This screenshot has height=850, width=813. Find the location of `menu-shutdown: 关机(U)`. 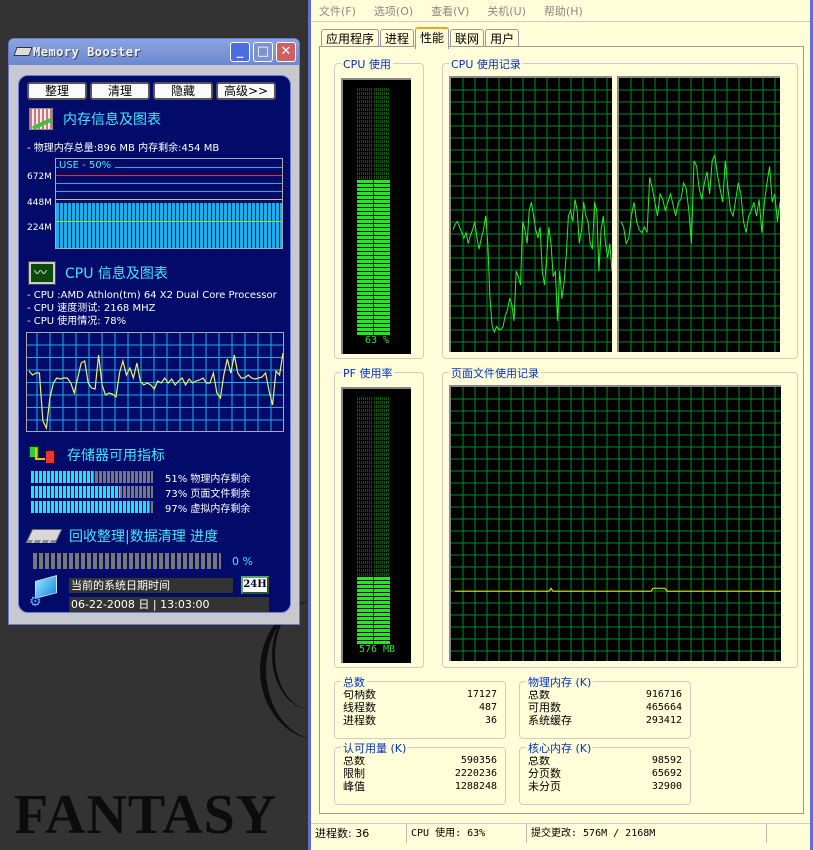

menu-shutdown: 关机(U) is located at coordinates (506, 11).